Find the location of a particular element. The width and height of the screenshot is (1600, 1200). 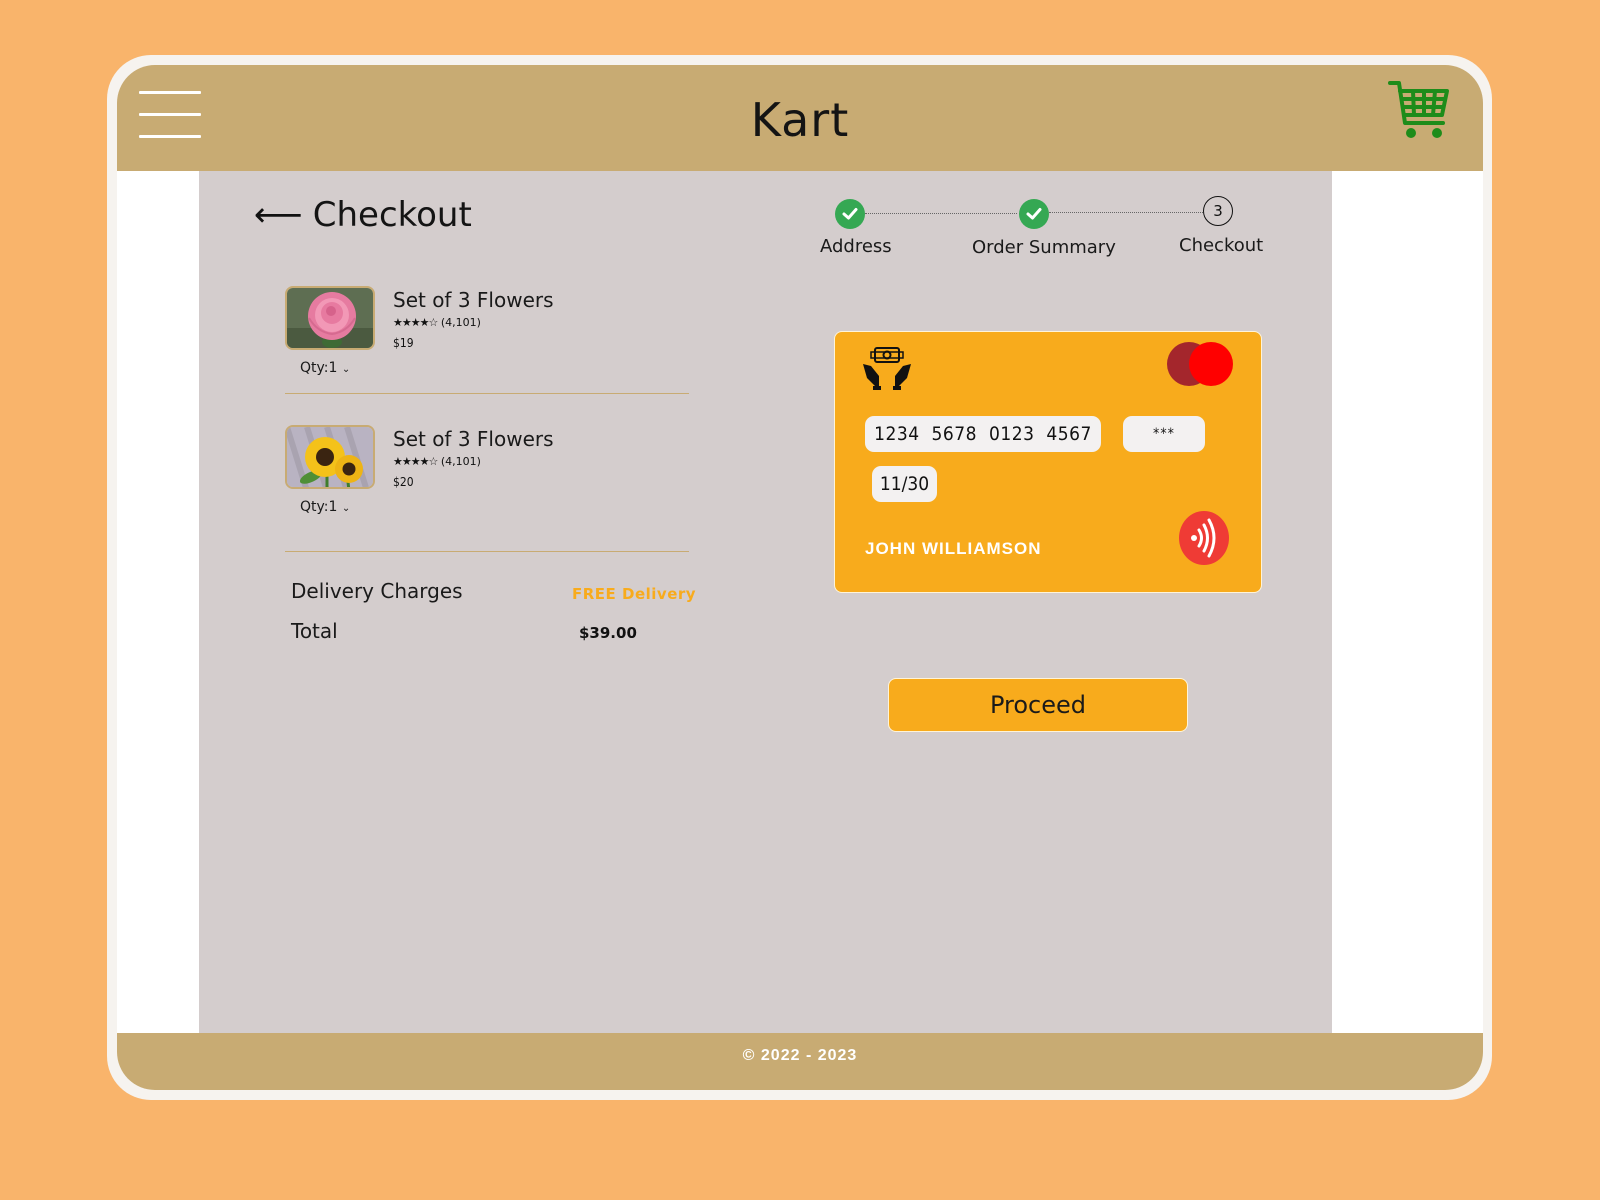

shopping-cart-icon is located at coordinates (1419, 111).